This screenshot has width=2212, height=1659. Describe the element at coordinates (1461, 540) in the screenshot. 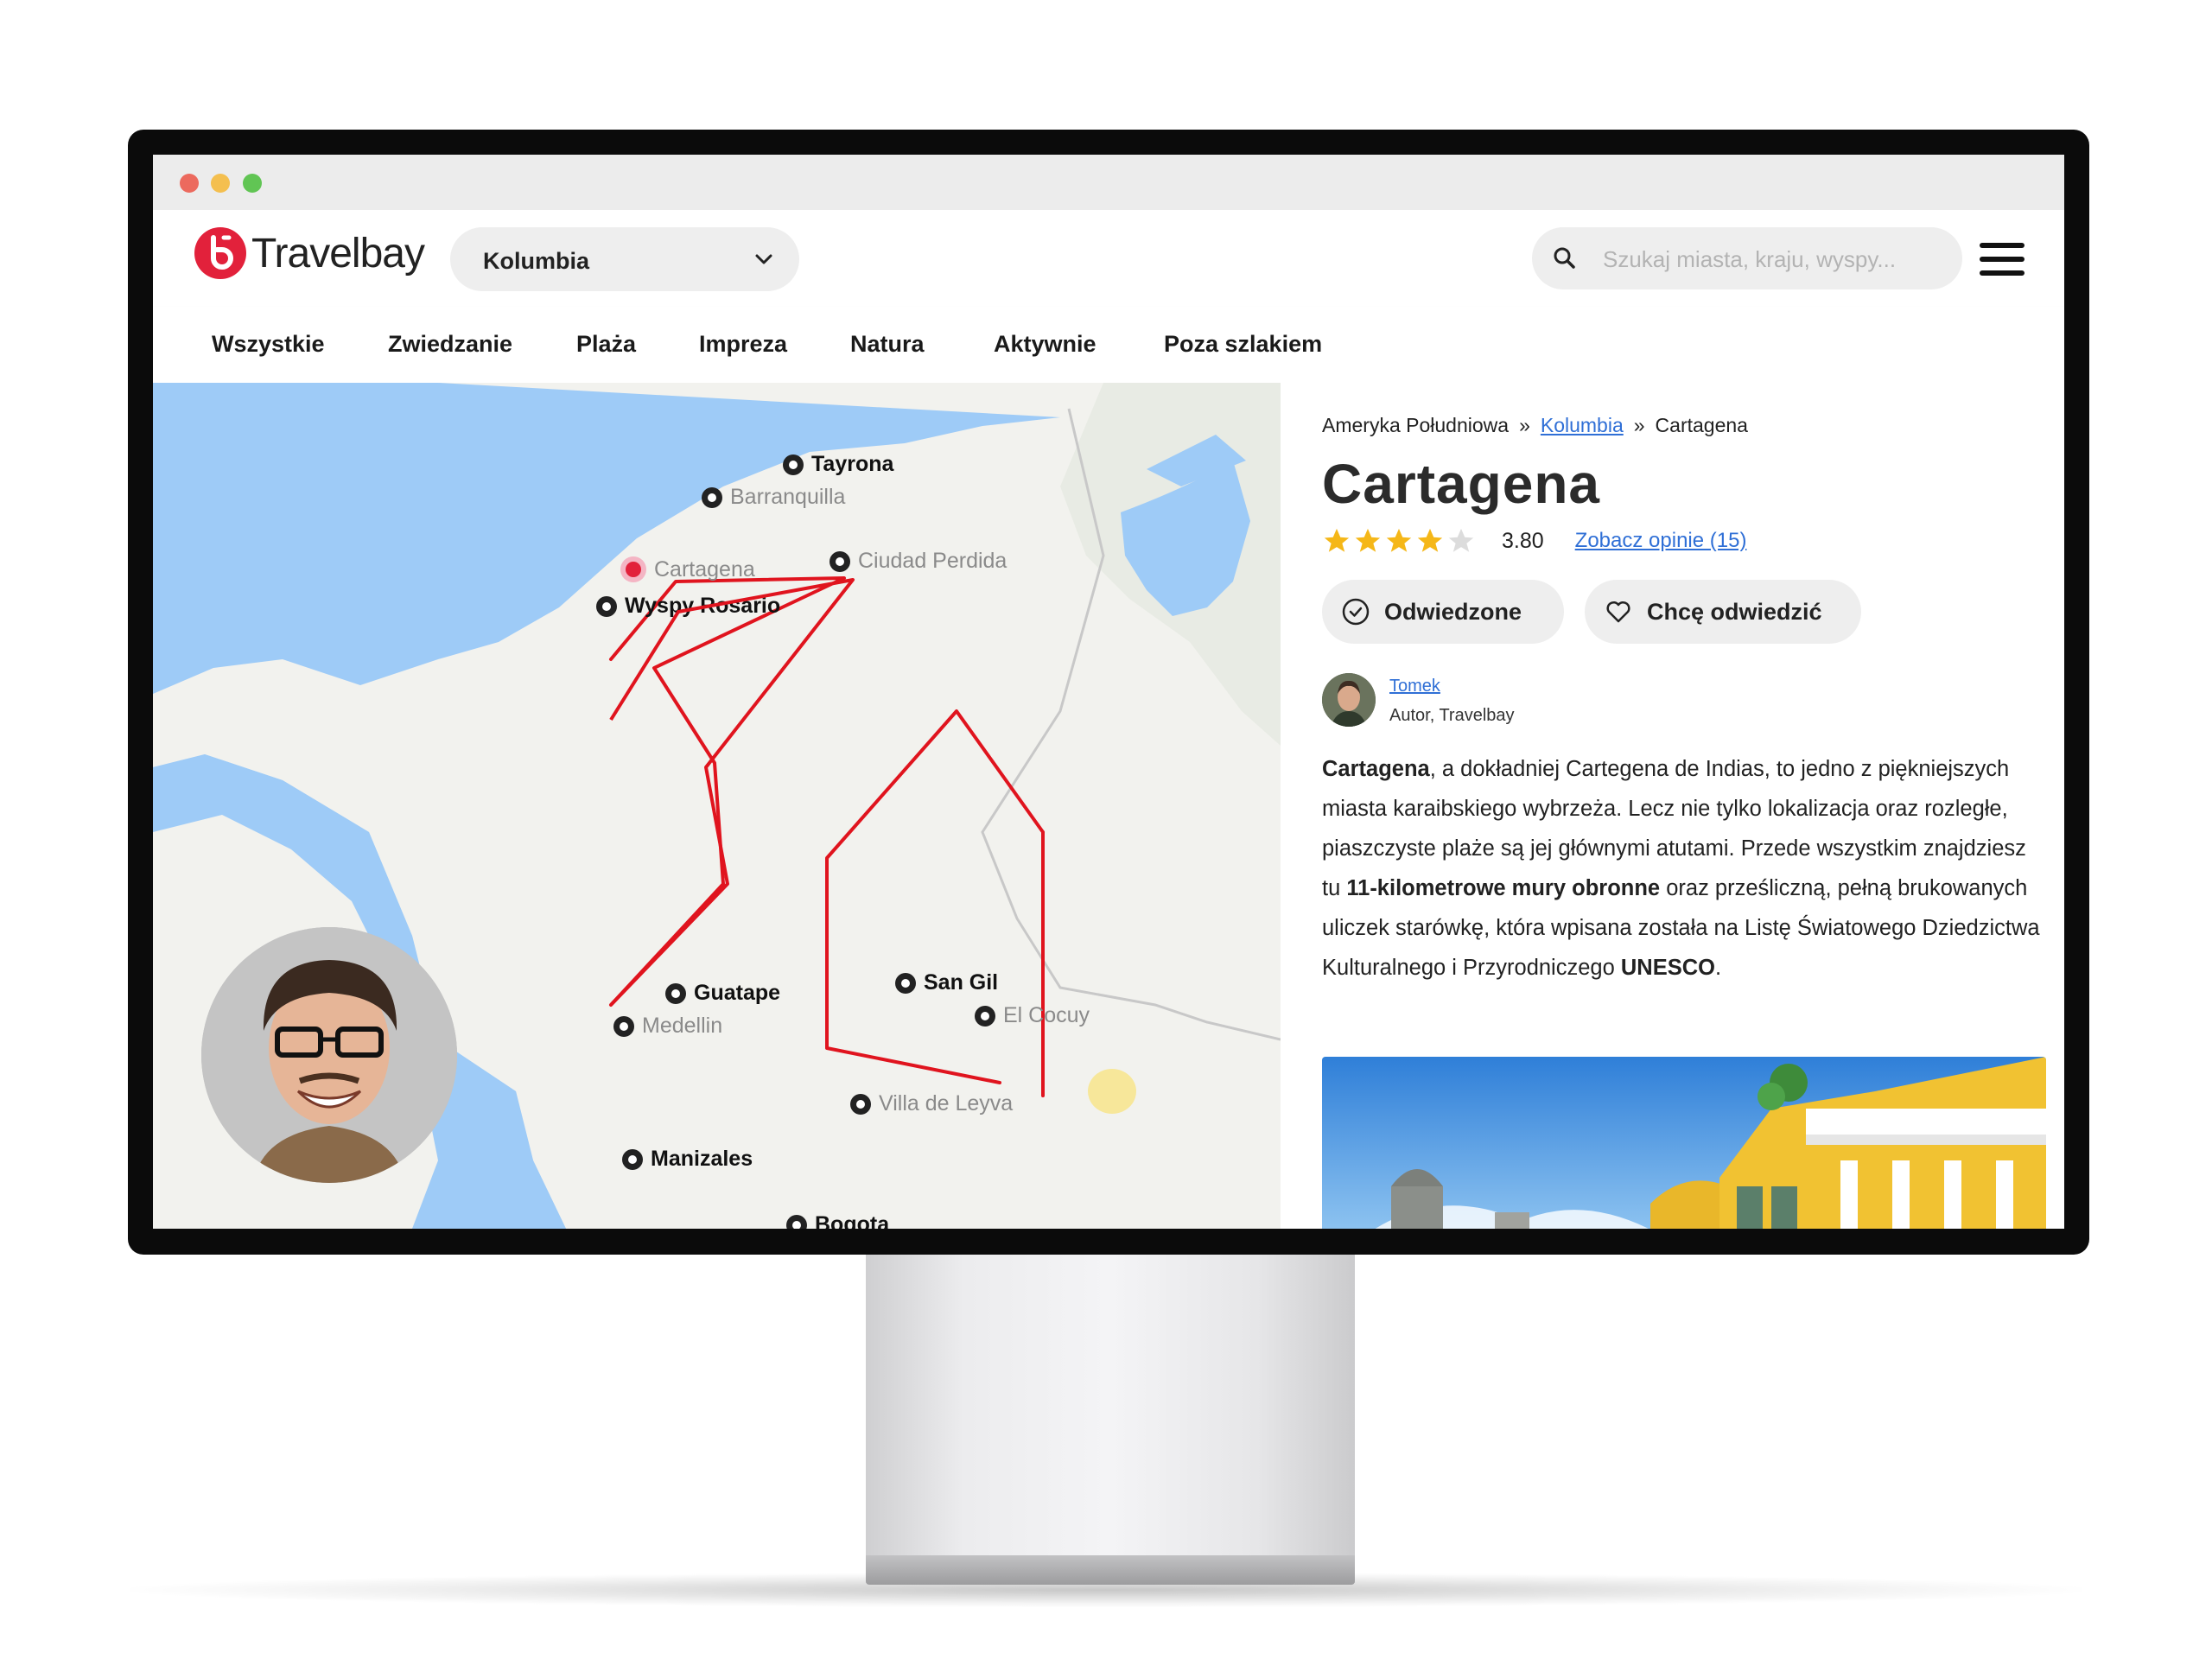

I see `star-empty-icon` at that location.